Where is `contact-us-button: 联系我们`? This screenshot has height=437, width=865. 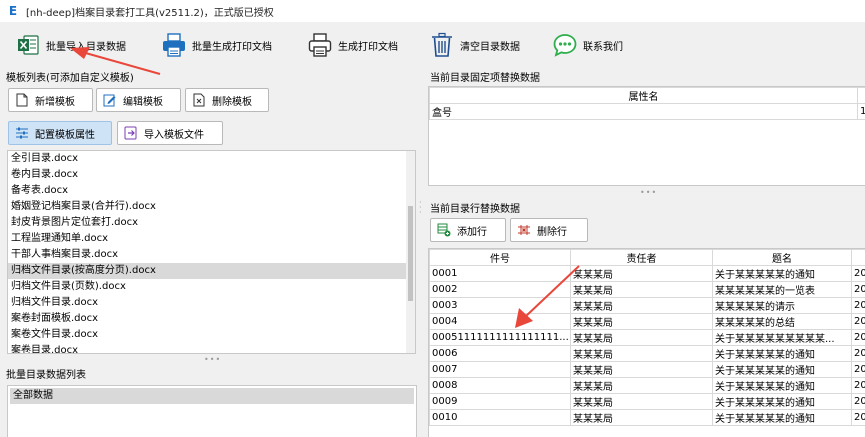 contact-us-button: 联系我们 is located at coordinates (587, 45).